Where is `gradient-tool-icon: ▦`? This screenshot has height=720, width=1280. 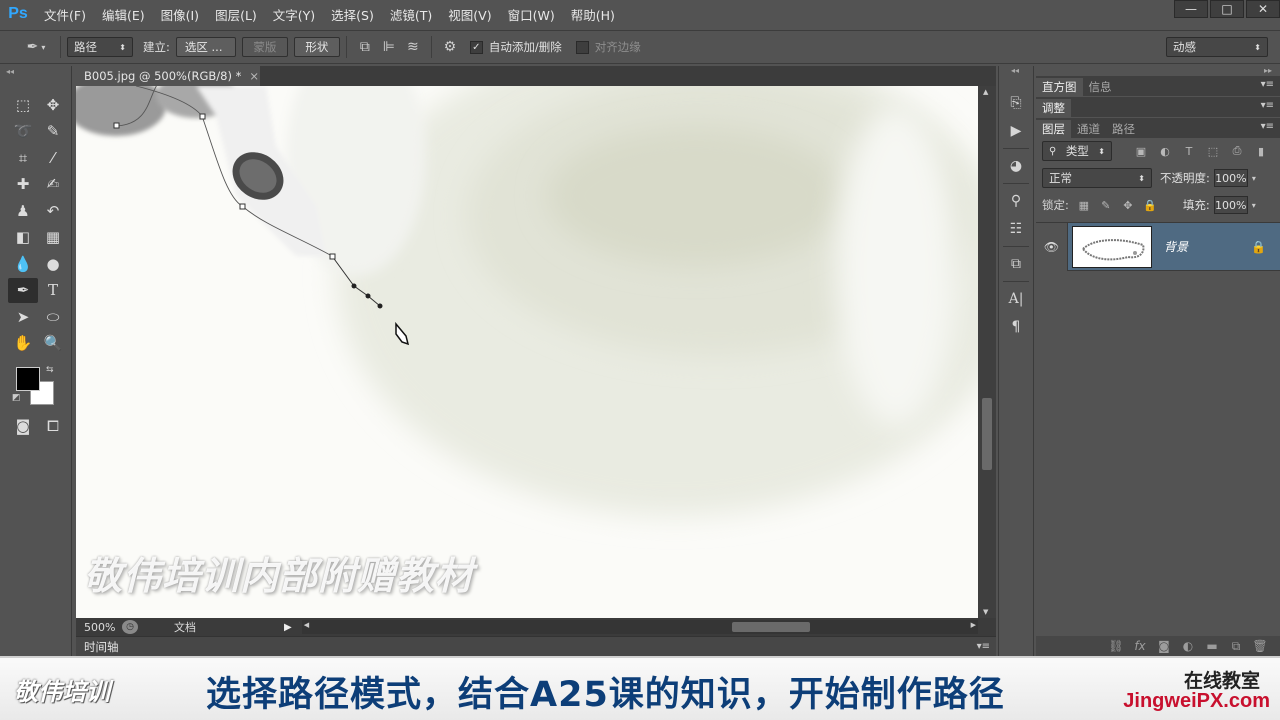 gradient-tool-icon: ▦ is located at coordinates (53, 237).